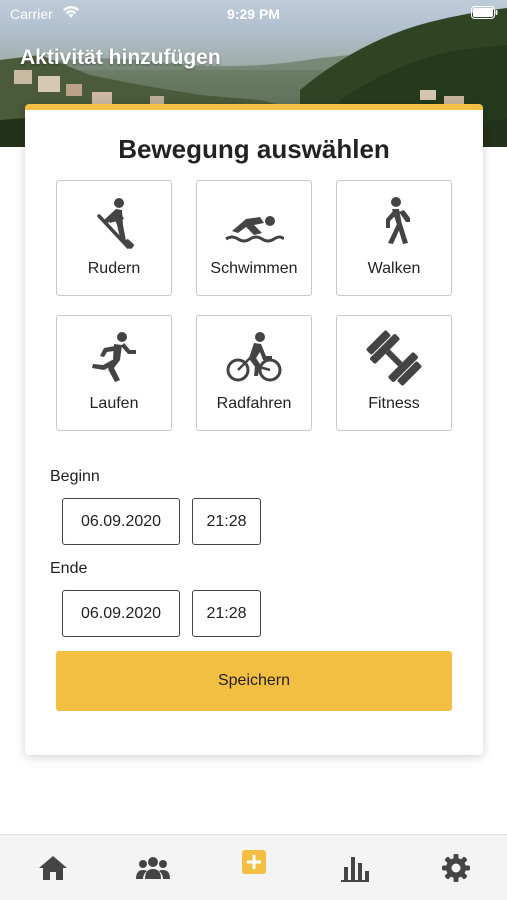  Describe the element at coordinates (114, 223) in the screenshot. I see `rowing-icon` at that location.